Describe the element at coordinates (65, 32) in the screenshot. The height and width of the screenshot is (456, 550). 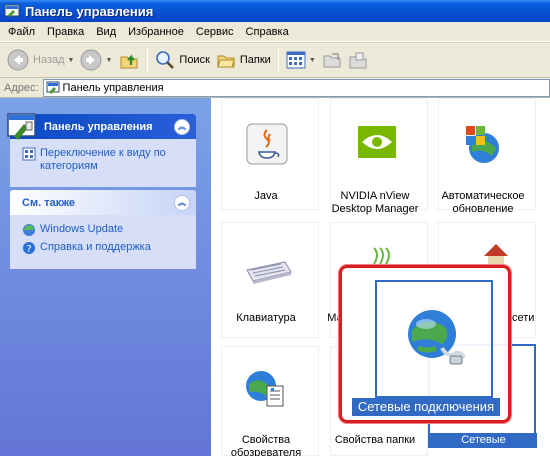
I see `menu-edit: Правка` at that location.